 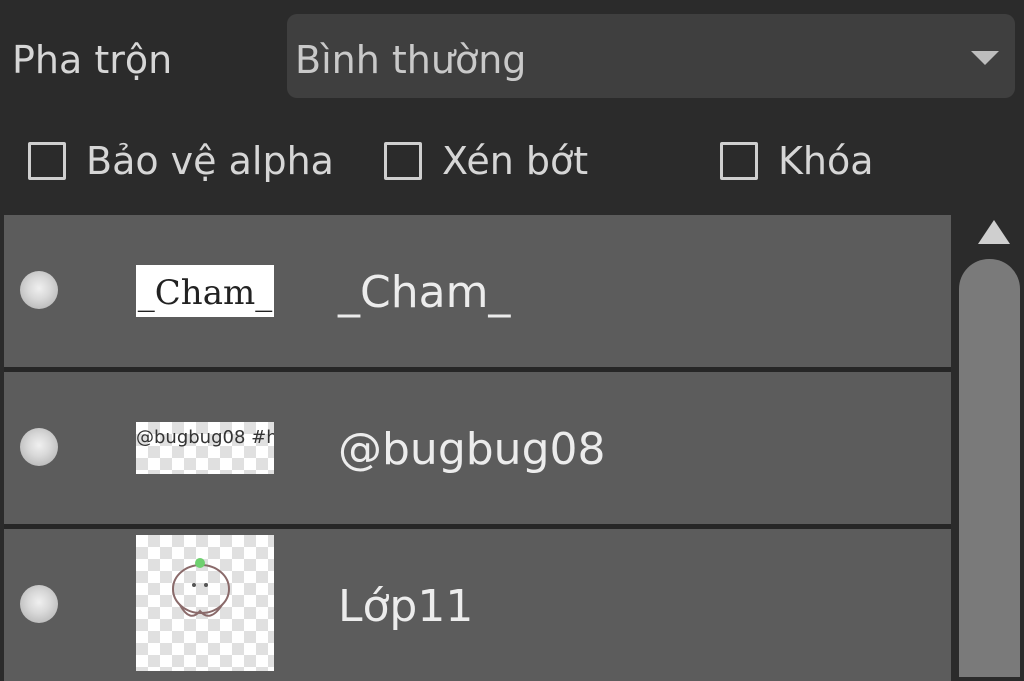 What do you see at coordinates (826, 161) in the screenshot?
I see `lock-label: Khóa` at bounding box center [826, 161].